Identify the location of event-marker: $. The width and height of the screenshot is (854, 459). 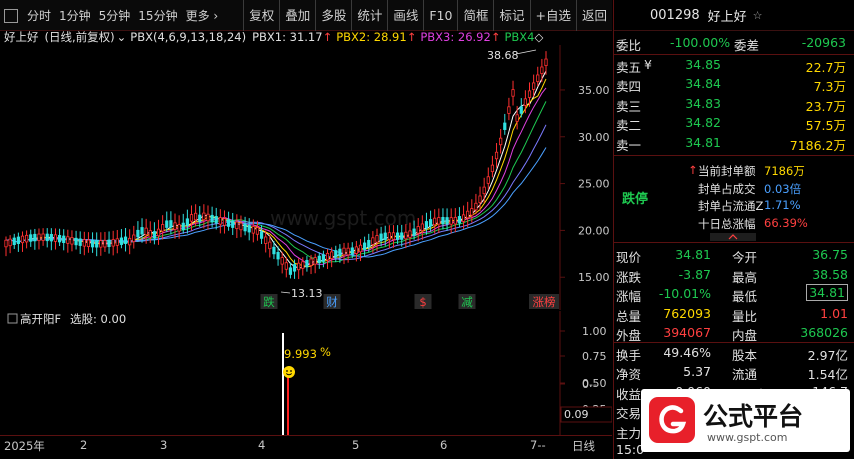
(422, 302).